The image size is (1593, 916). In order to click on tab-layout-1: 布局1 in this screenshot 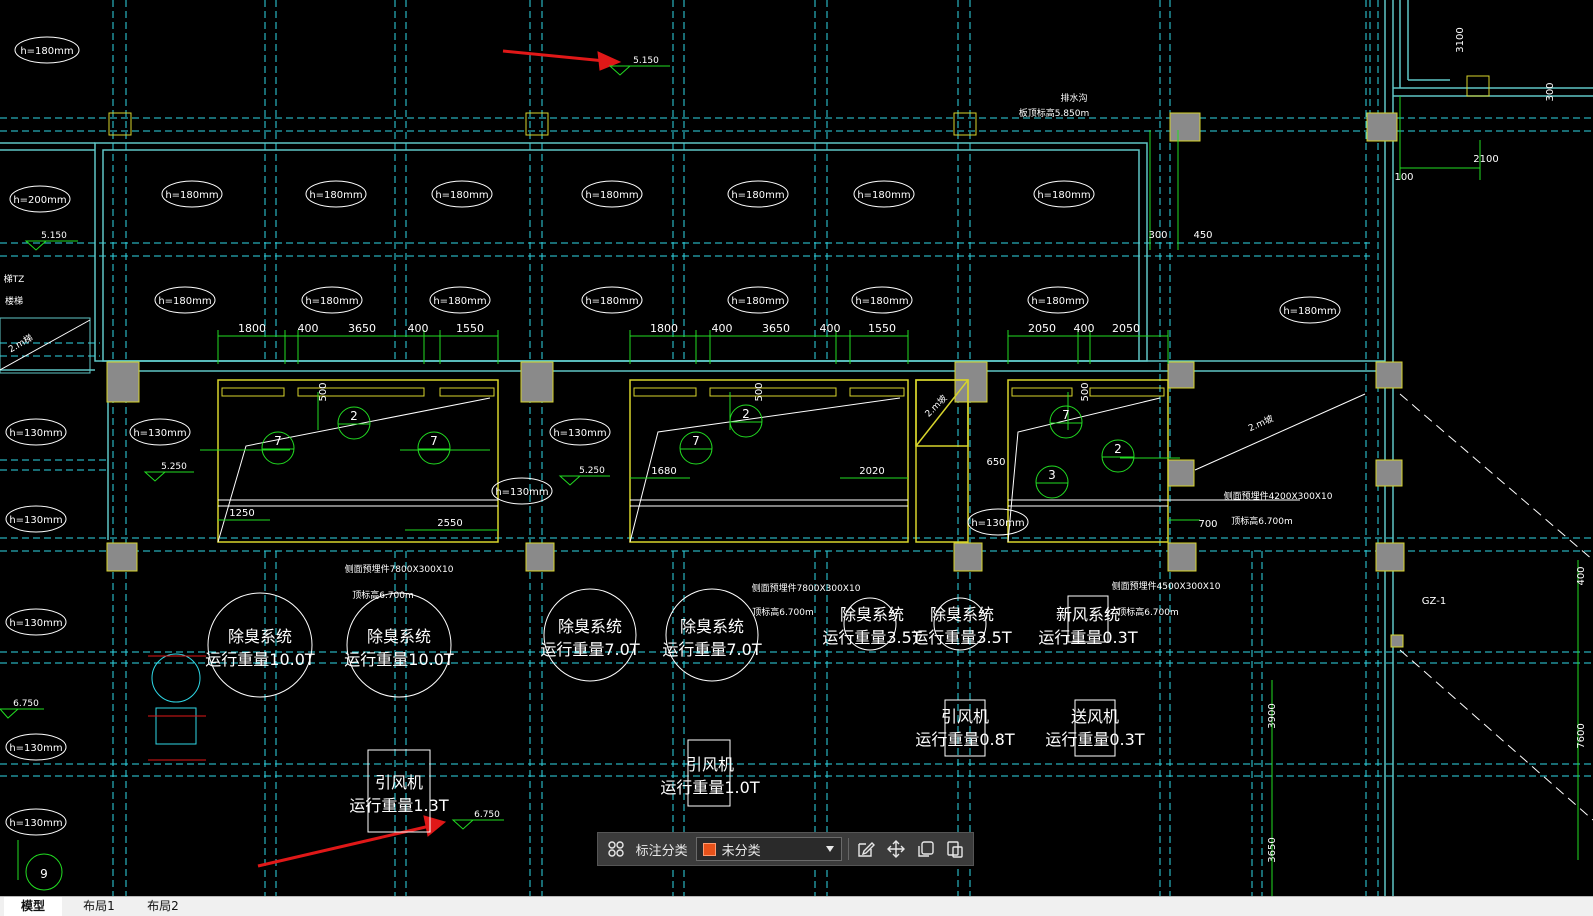, I will do `click(99, 906)`.